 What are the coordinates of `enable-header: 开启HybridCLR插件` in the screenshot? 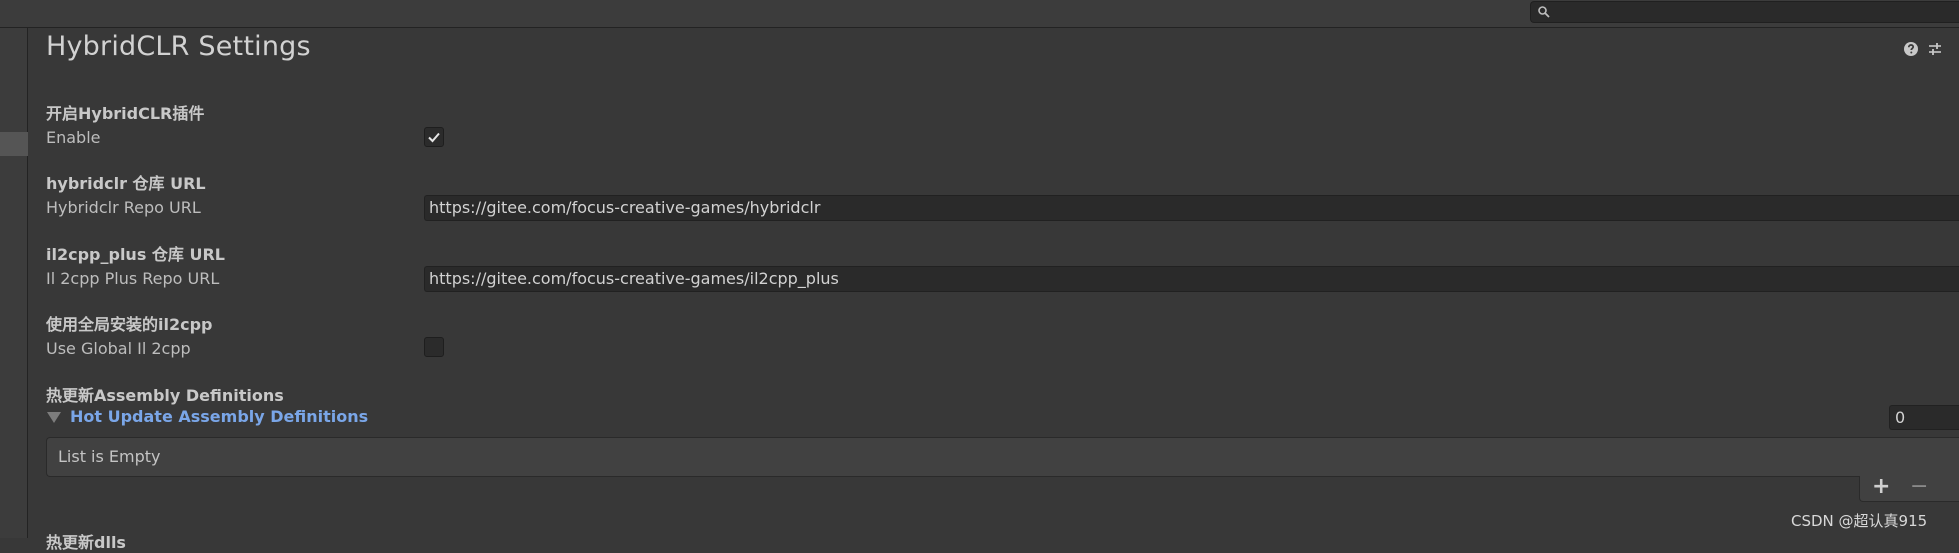 It's located at (125, 113).